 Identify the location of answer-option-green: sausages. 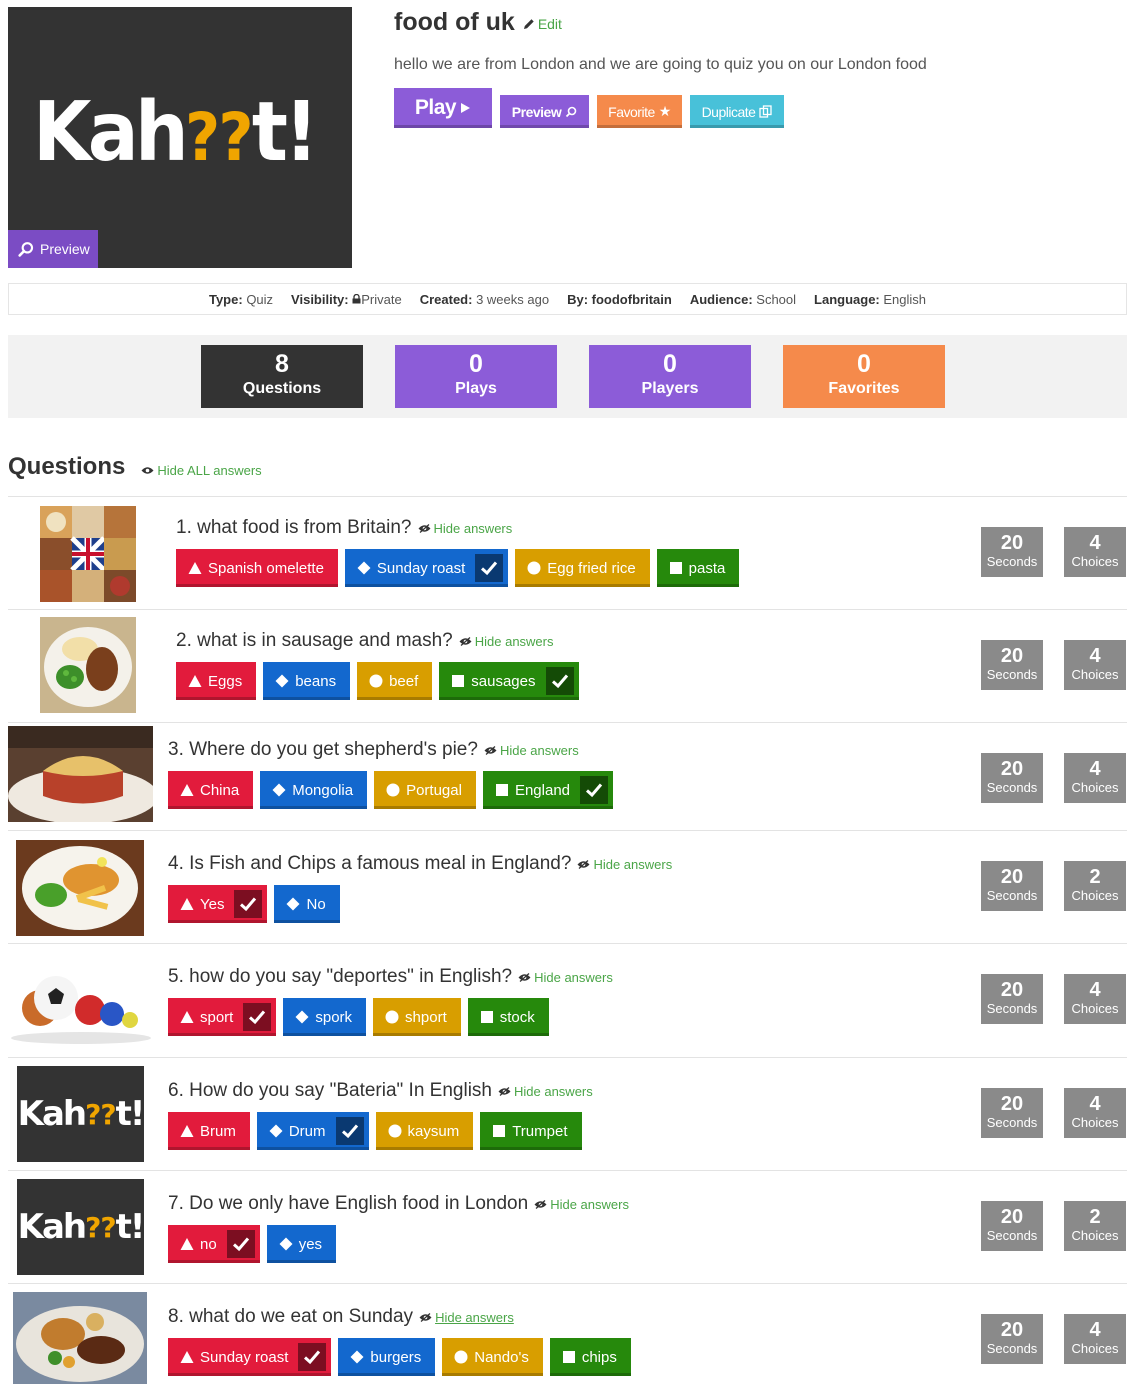
(509, 681).